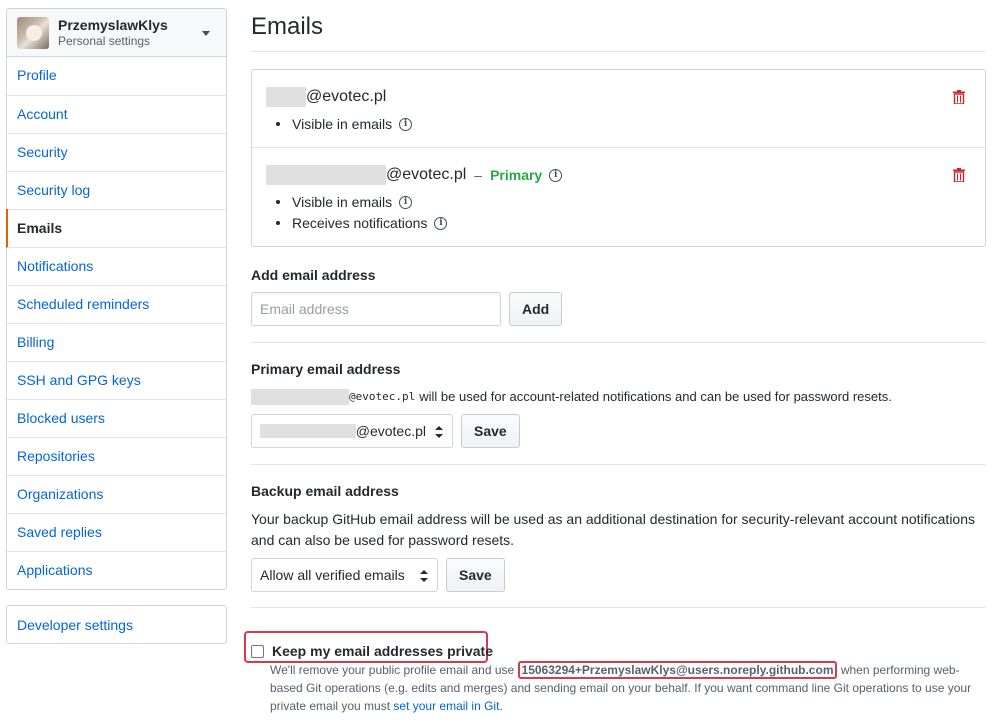 Image resolution: width=1006 pixels, height=724 pixels. I want to click on keep-private-label: Keep my email addresses private, so click(382, 651).